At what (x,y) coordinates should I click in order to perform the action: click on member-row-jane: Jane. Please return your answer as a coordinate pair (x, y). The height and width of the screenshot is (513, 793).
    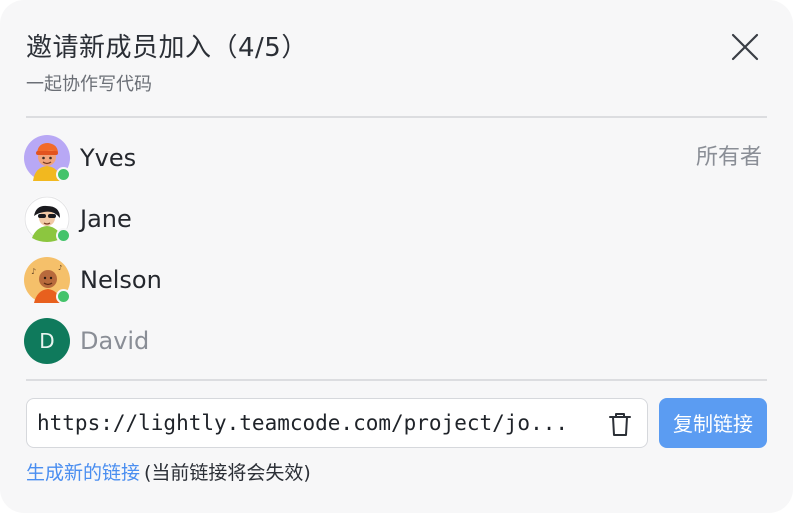
    Looking at the image, I should click on (395, 220).